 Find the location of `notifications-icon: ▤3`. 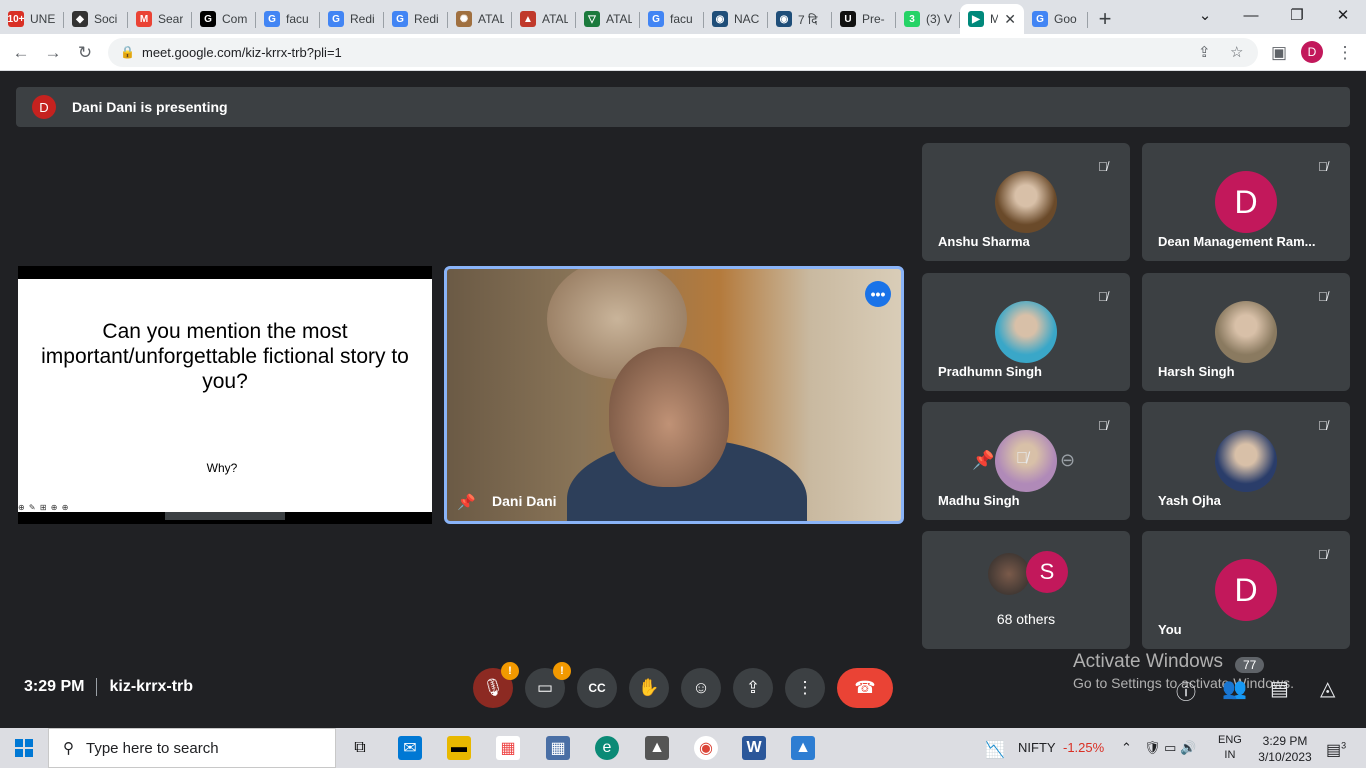

notifications-icon: ▤3 is located at coordinates (1336, 750).